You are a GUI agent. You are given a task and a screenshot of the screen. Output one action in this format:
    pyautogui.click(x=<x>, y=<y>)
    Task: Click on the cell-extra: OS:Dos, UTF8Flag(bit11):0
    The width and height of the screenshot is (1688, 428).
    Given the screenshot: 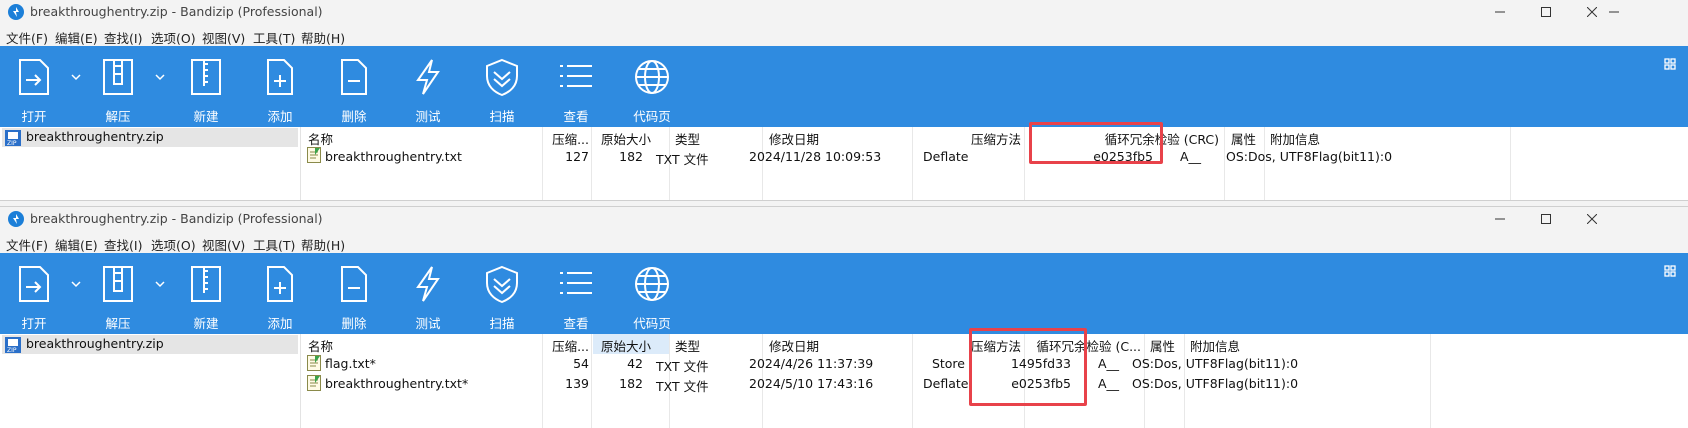 What is the action you would take?
    pyautogui.click(x=1215, y=363)
    